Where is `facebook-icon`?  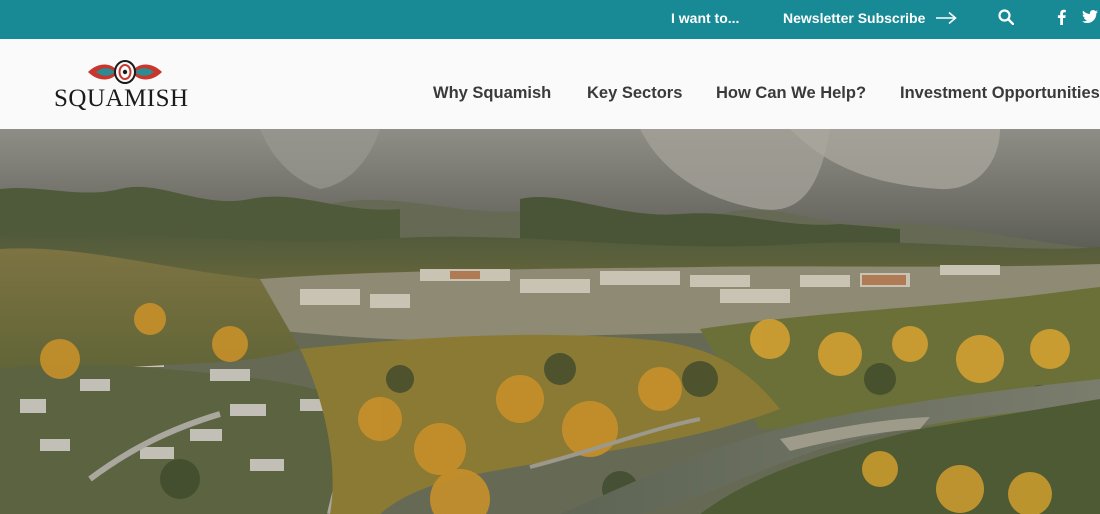 facebook-icon is located at coordinates (1061, 17).